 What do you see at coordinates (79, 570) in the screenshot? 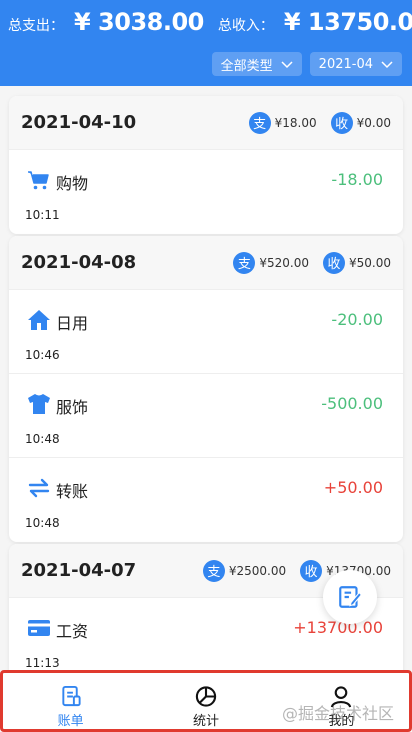
I see `day-date: 2021-04-07` at bounding box center [79, 570].